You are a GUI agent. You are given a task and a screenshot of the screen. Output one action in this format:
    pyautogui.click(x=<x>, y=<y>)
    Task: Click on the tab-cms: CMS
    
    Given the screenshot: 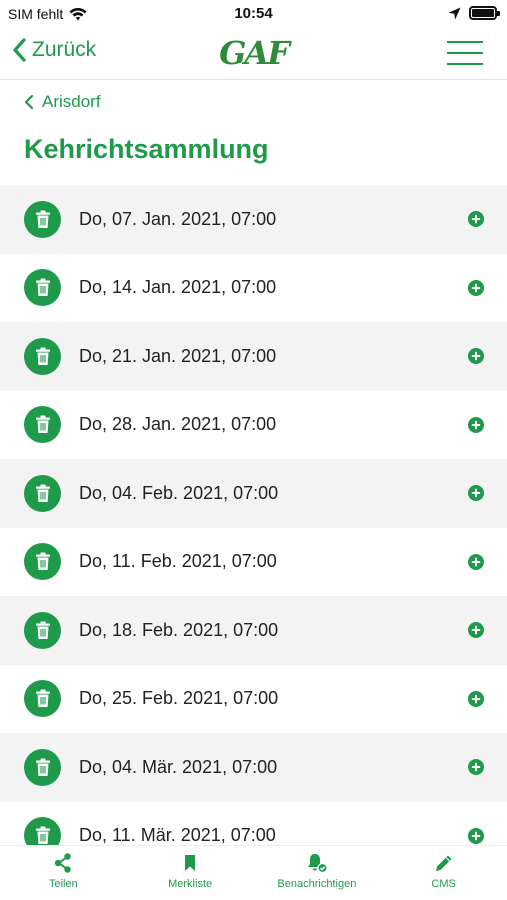 What is the action you would take?
    pyautogui.click(x=443, y=873)
    